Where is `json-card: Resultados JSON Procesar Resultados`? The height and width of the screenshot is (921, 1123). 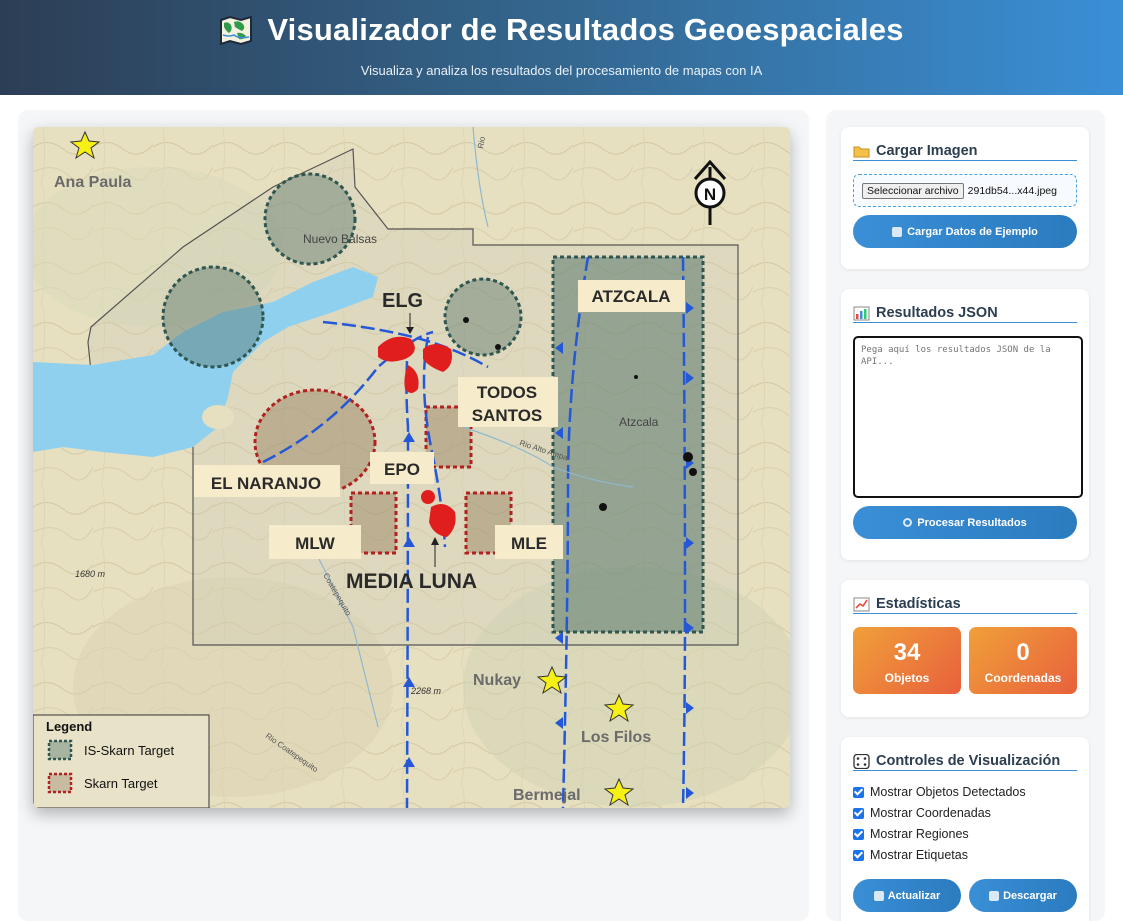 json-card: Resultados JSON Procesar Resultados is located at coordinates (965, 424).